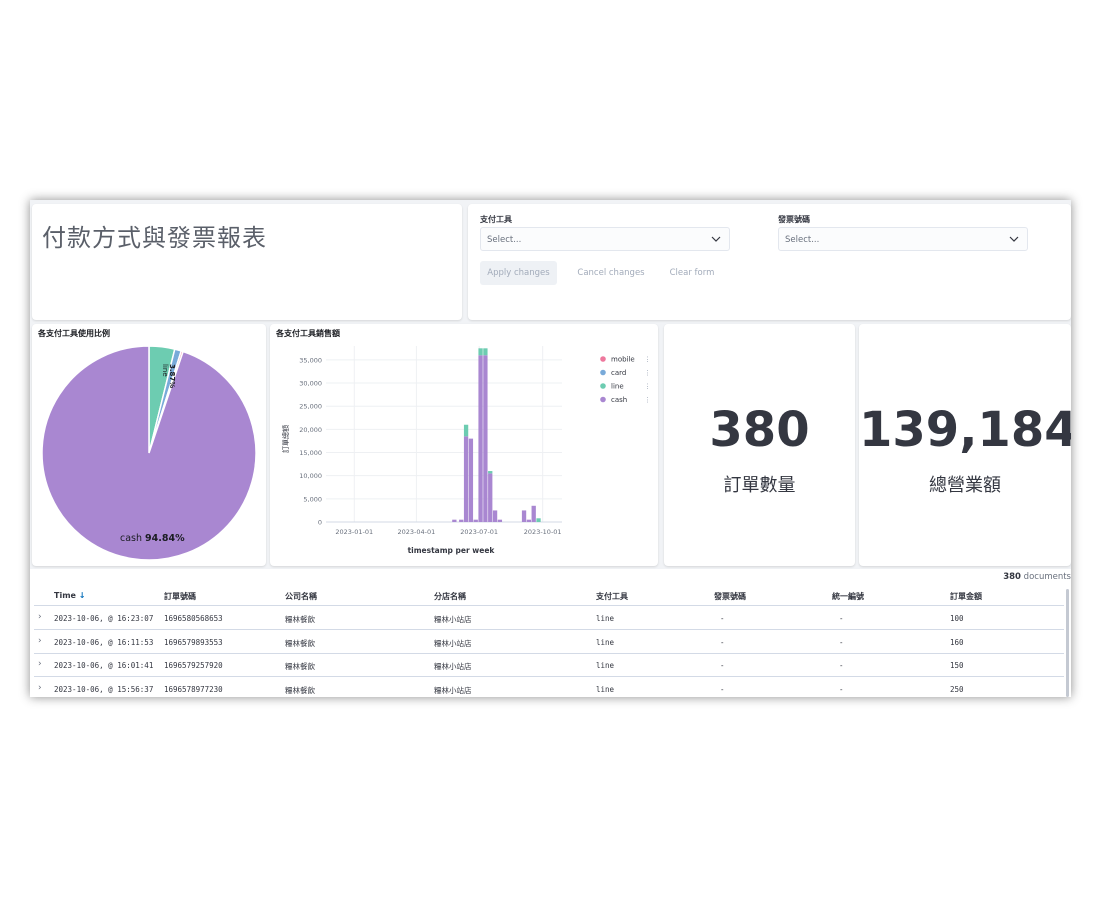 This screenshot has height=900, width=1100. I want to click on table-cell: 250, so click(957, 689).